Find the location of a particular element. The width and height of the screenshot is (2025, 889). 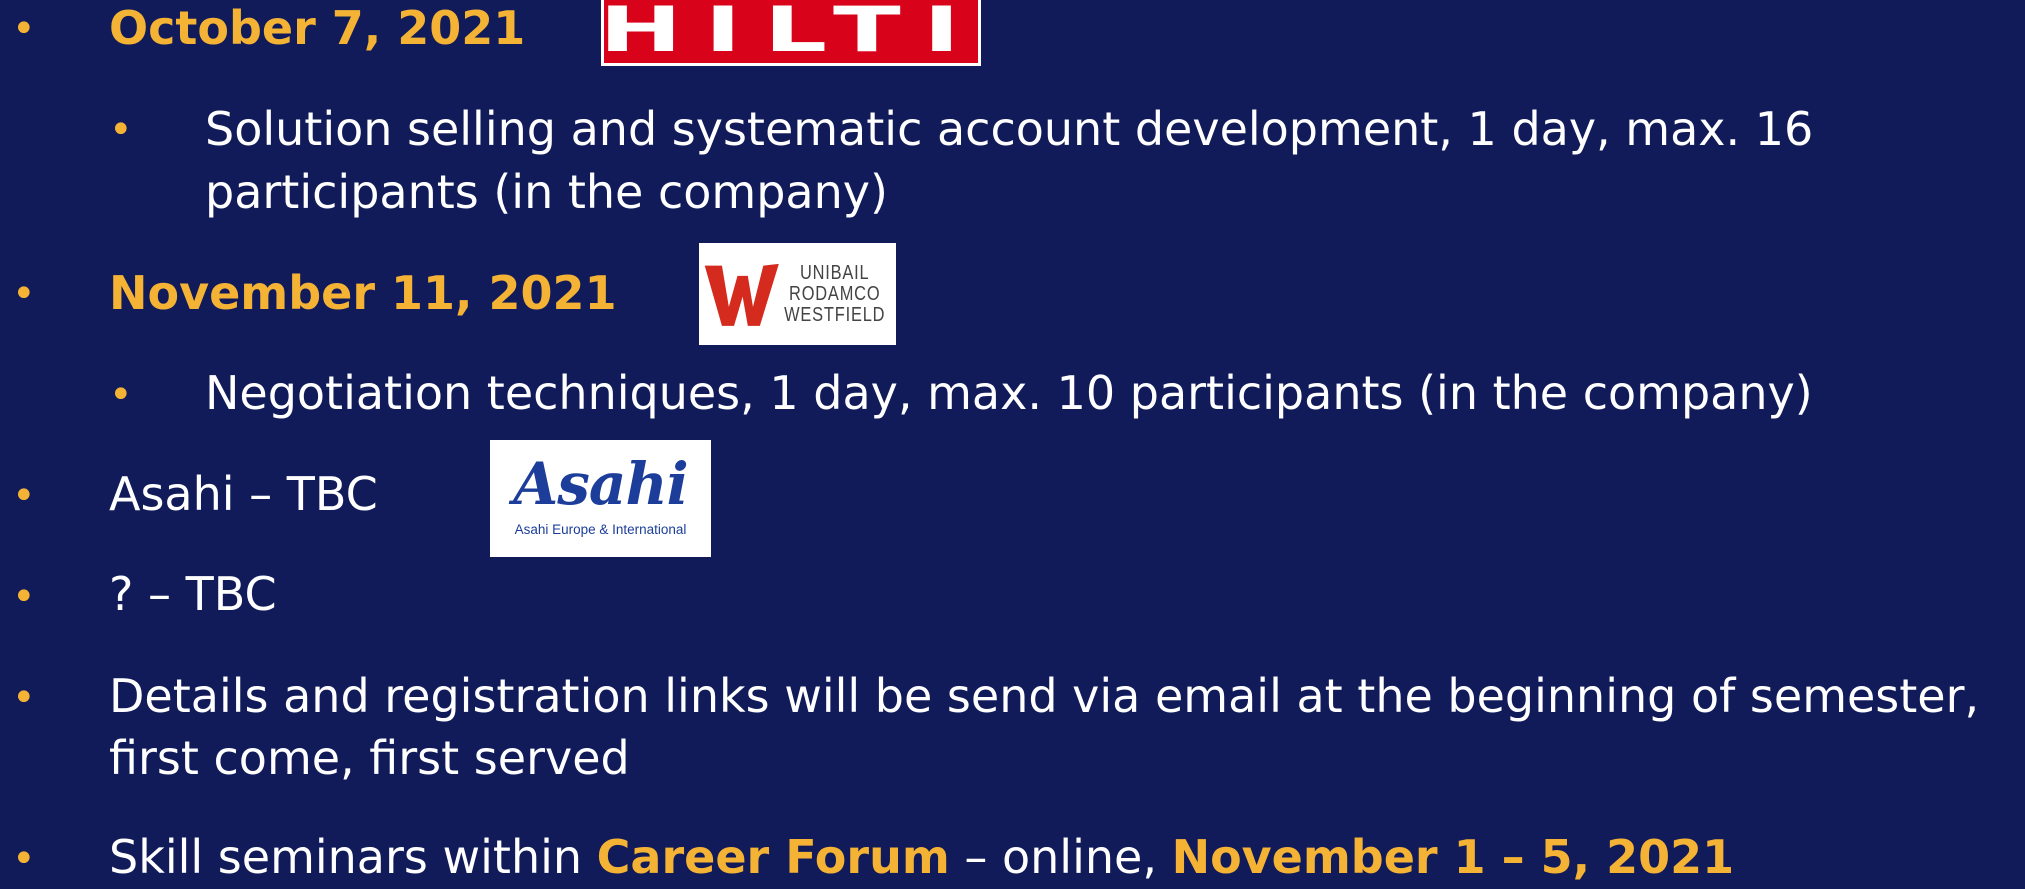

hilti-logo: HILTI is located at coordinates (791, 33).